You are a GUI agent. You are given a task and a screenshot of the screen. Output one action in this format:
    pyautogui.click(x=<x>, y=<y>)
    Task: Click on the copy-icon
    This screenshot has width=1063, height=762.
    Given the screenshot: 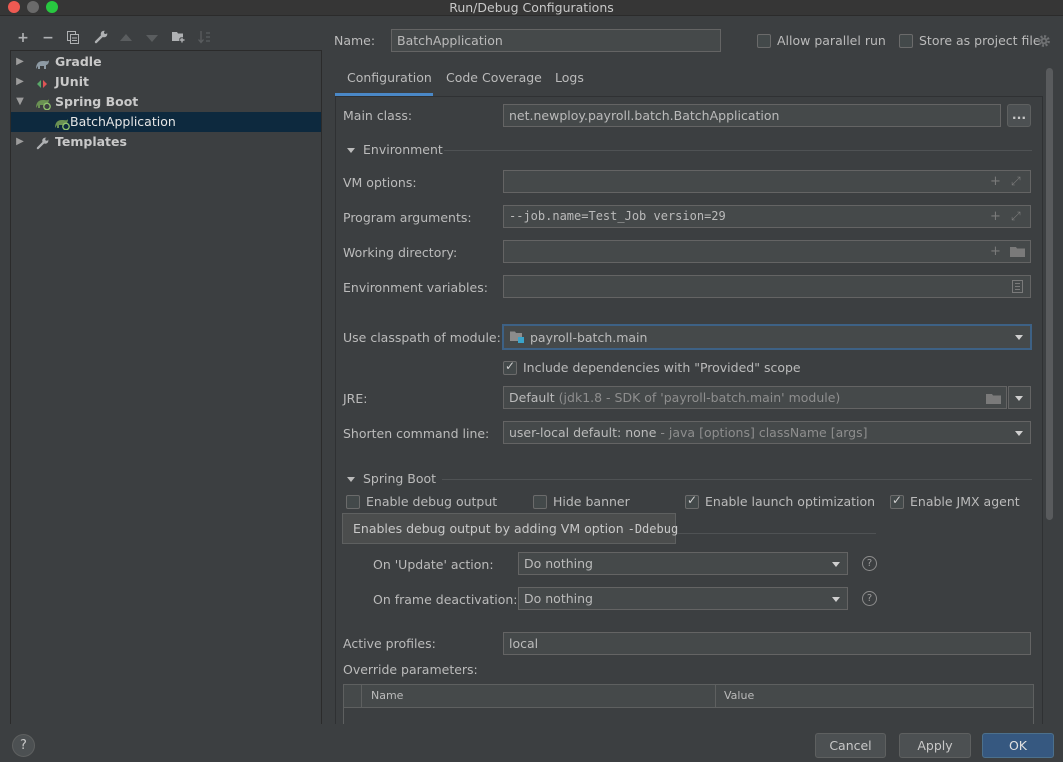 What is the action you would take?
    pyautogui.click(x=73, y=37)
    